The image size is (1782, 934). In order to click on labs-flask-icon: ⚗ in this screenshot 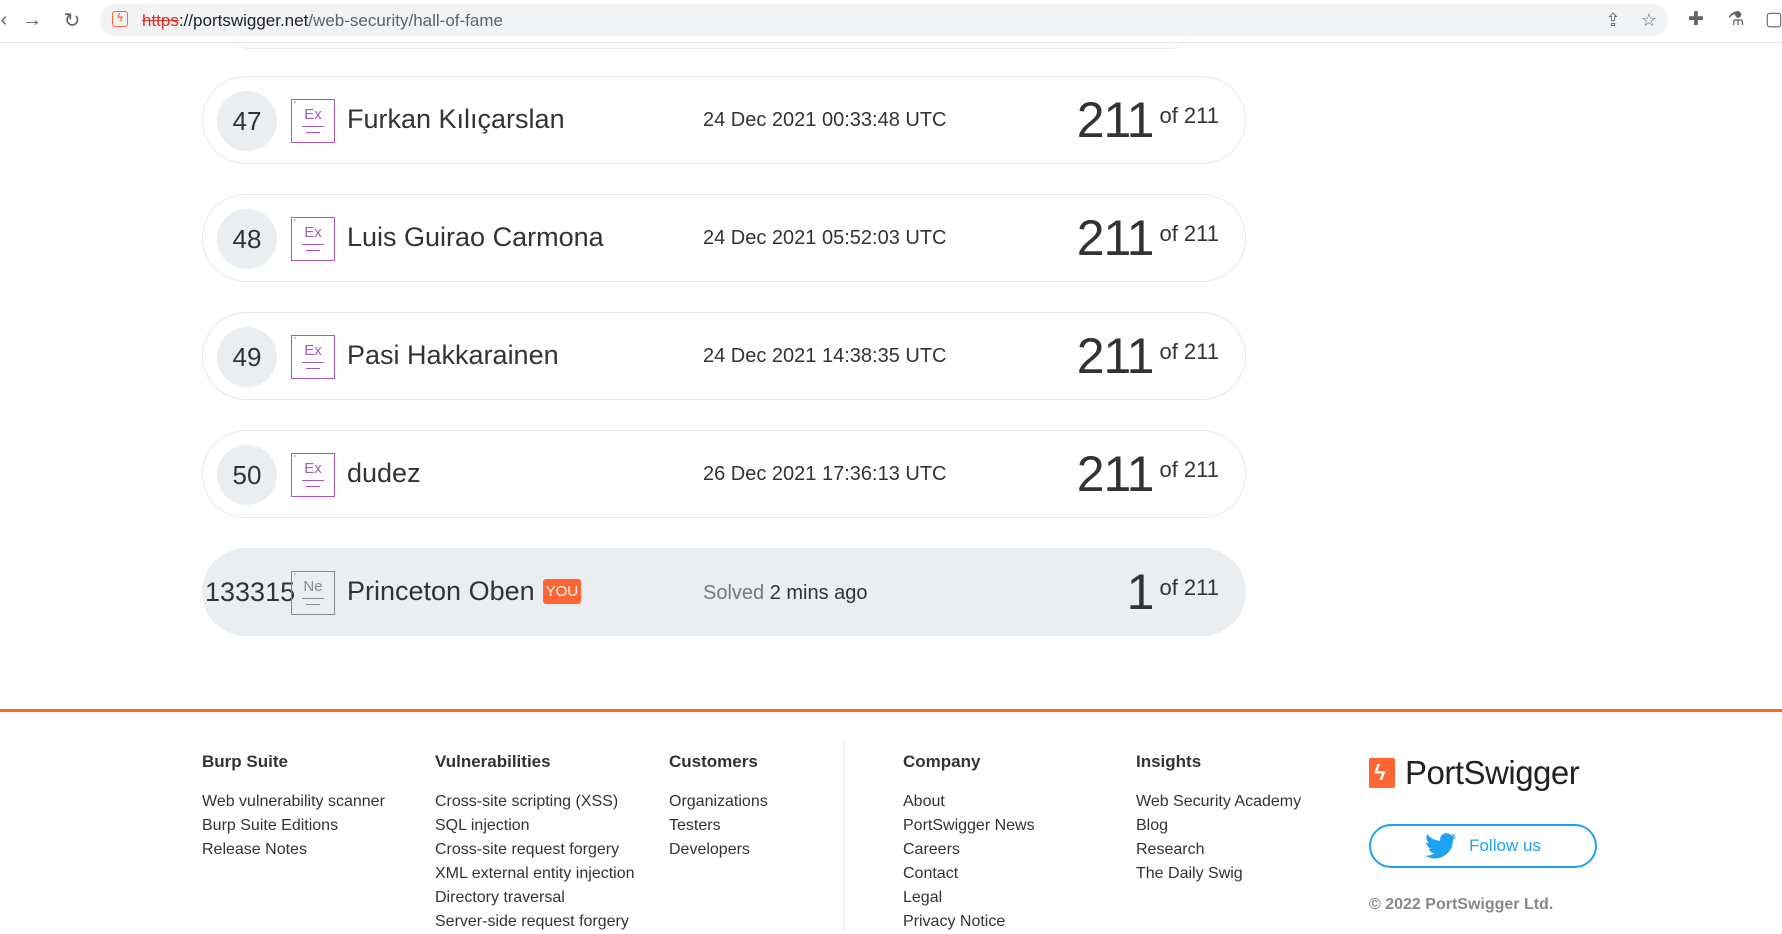, I will do `click(1736, 20)`.